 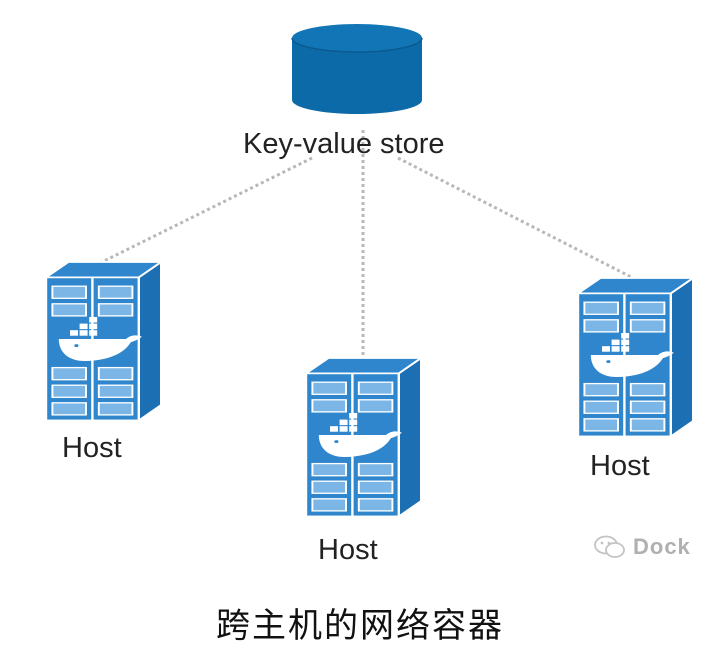 I want to click on database-icon, so click(x=357, y=69).